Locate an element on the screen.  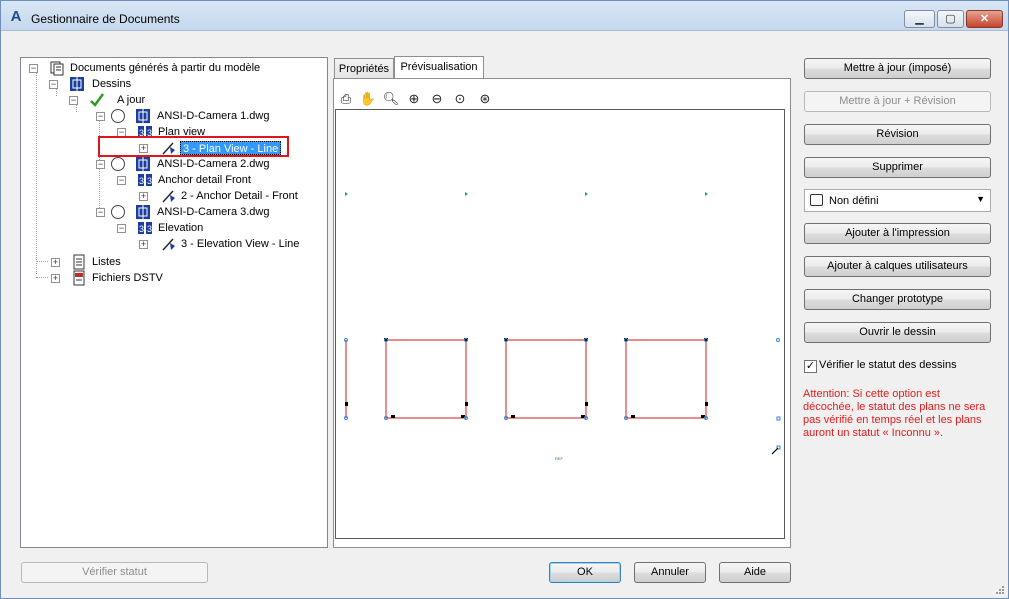
open-drawing-button: Ouvrir le dessin is located at coordinates (897, 332).